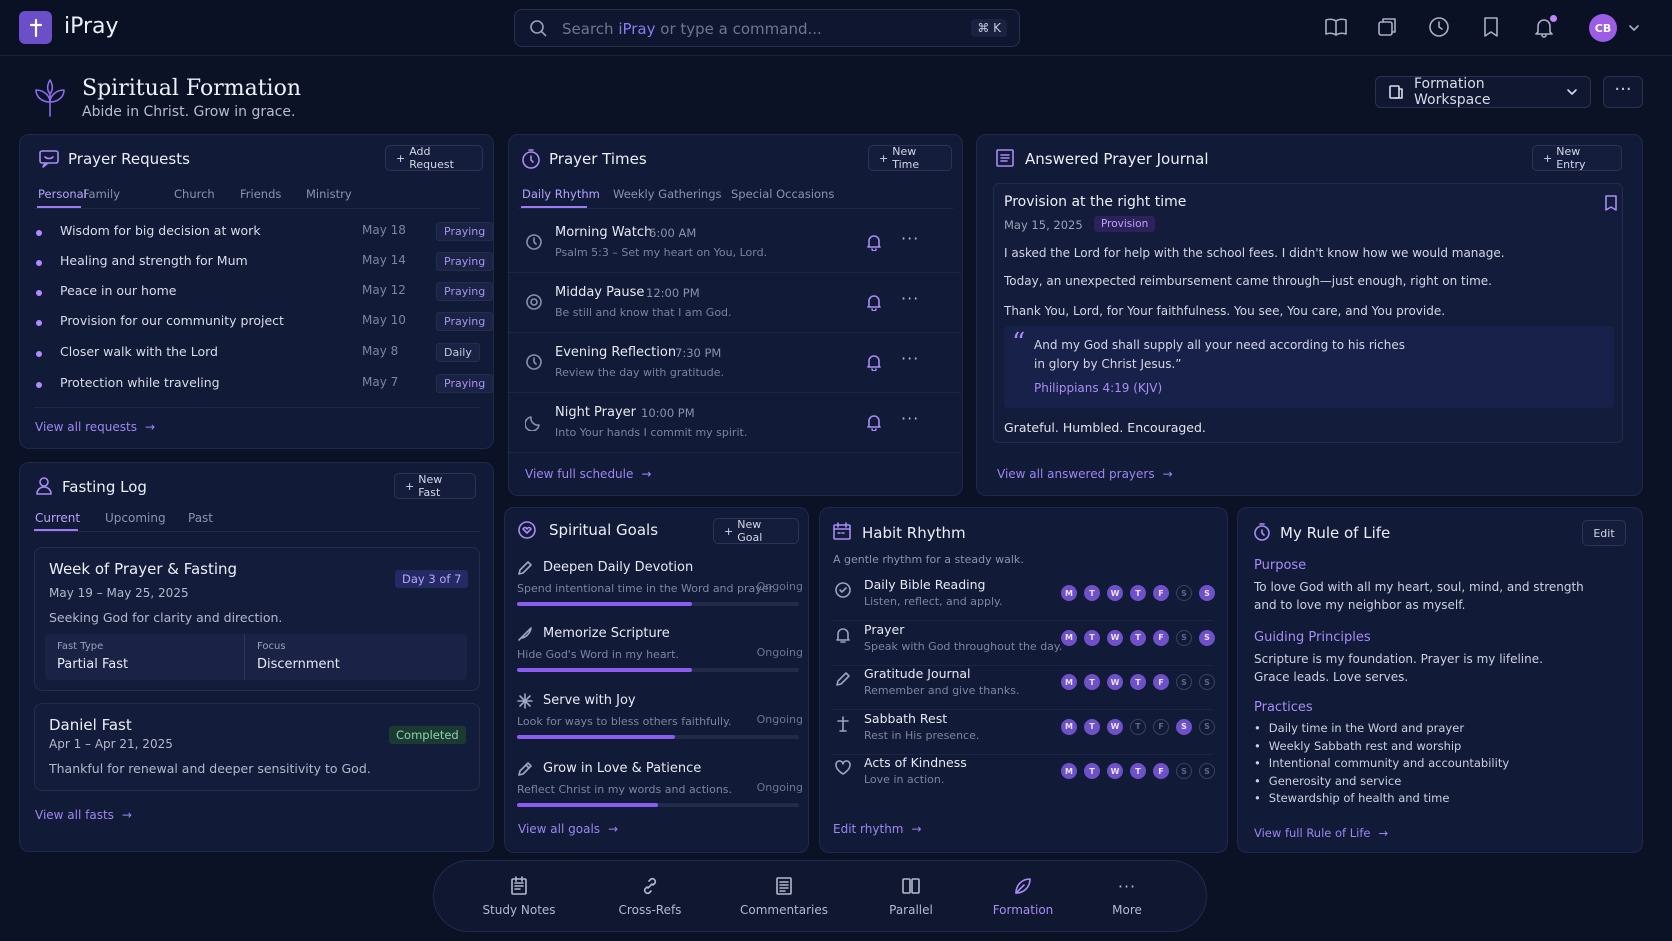 This screenshot has width=1672, height=941. Describe the element at coordinates (95, 427) in the screenshot. I see `view-all-requests-link: View all requests →` at that location.